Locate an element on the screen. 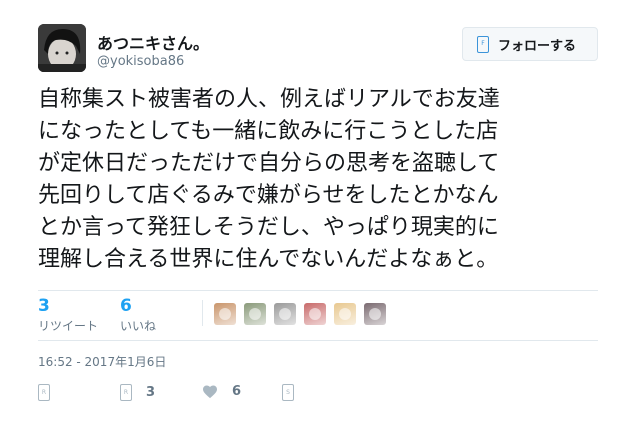 The image size is (635, 436). like-button: 6 is located at coordinates (221, 391).